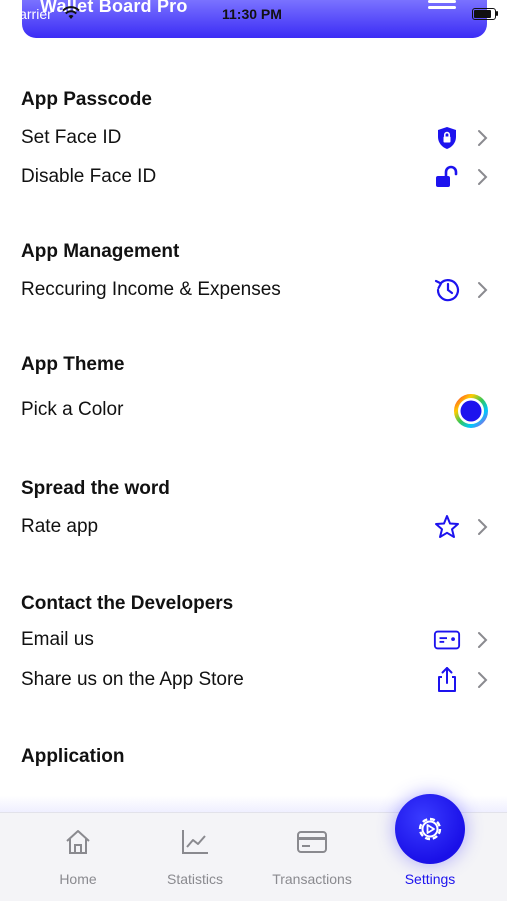 The height and width of the screenshot is (901, 507). I want to click on row-set-face-id: Set Face ID, so click(255, 138).